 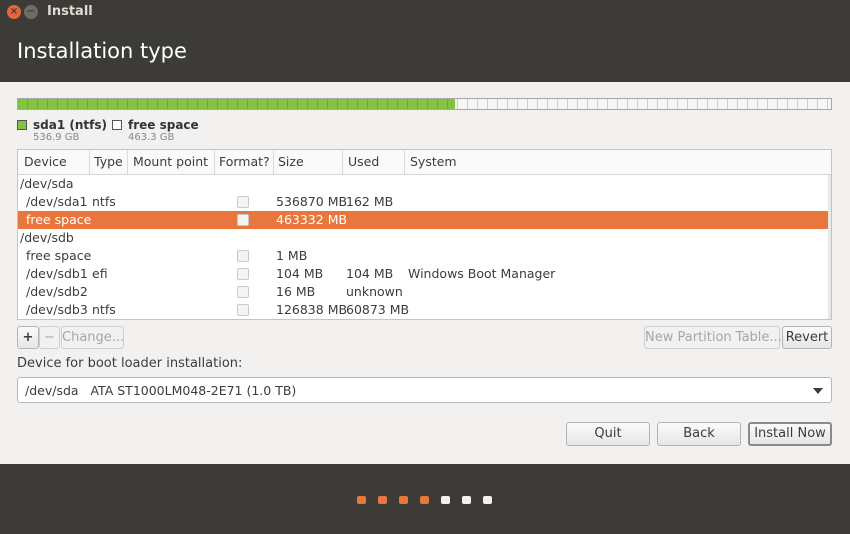 I want to click on column-header-format: Format?, so click(x=244, y=161).